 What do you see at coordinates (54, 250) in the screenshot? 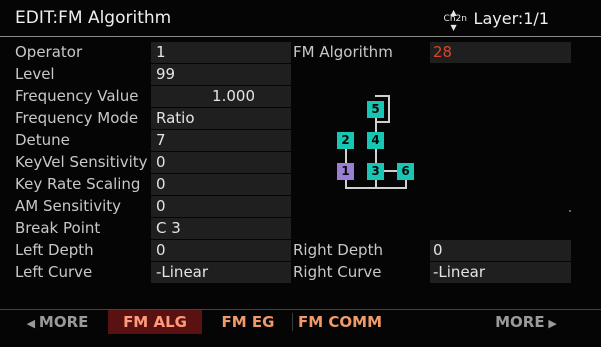
I see `left-depth-label: Left Depth` at bounding box center [54, 250].